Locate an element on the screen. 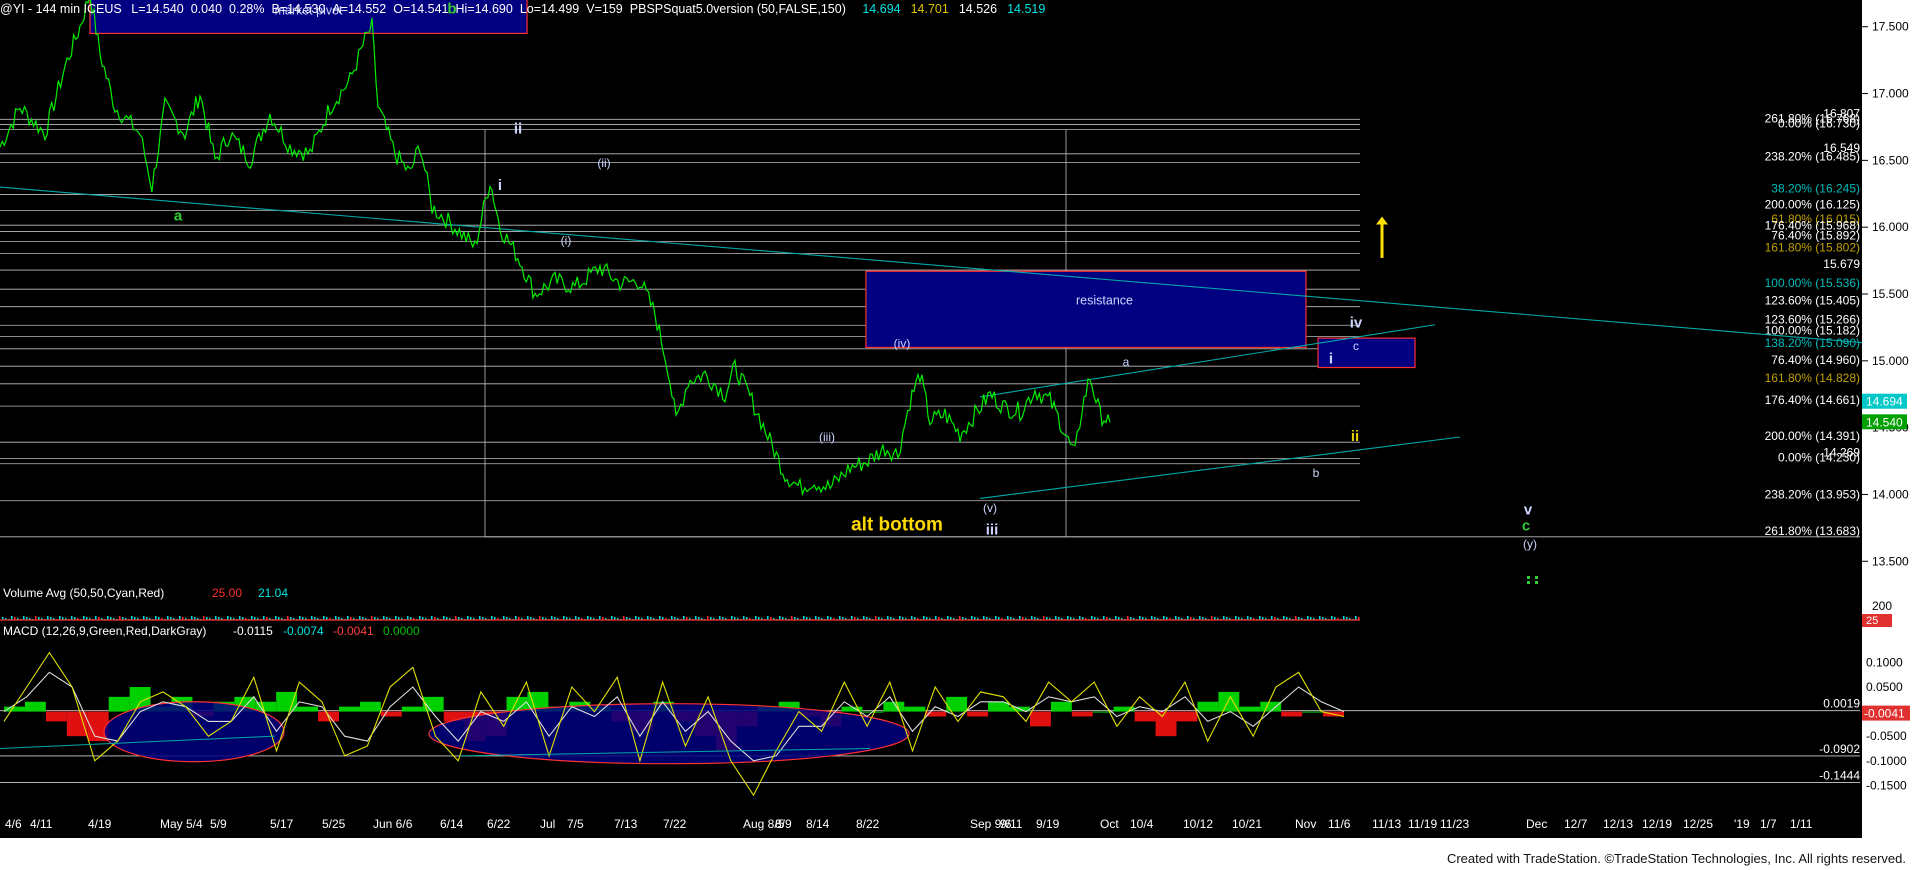  time-tick-label: 10/4 is located at coordinates (1142, 824).